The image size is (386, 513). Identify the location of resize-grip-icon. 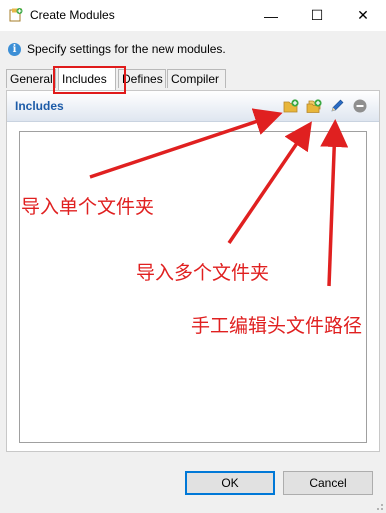
(379, 506).